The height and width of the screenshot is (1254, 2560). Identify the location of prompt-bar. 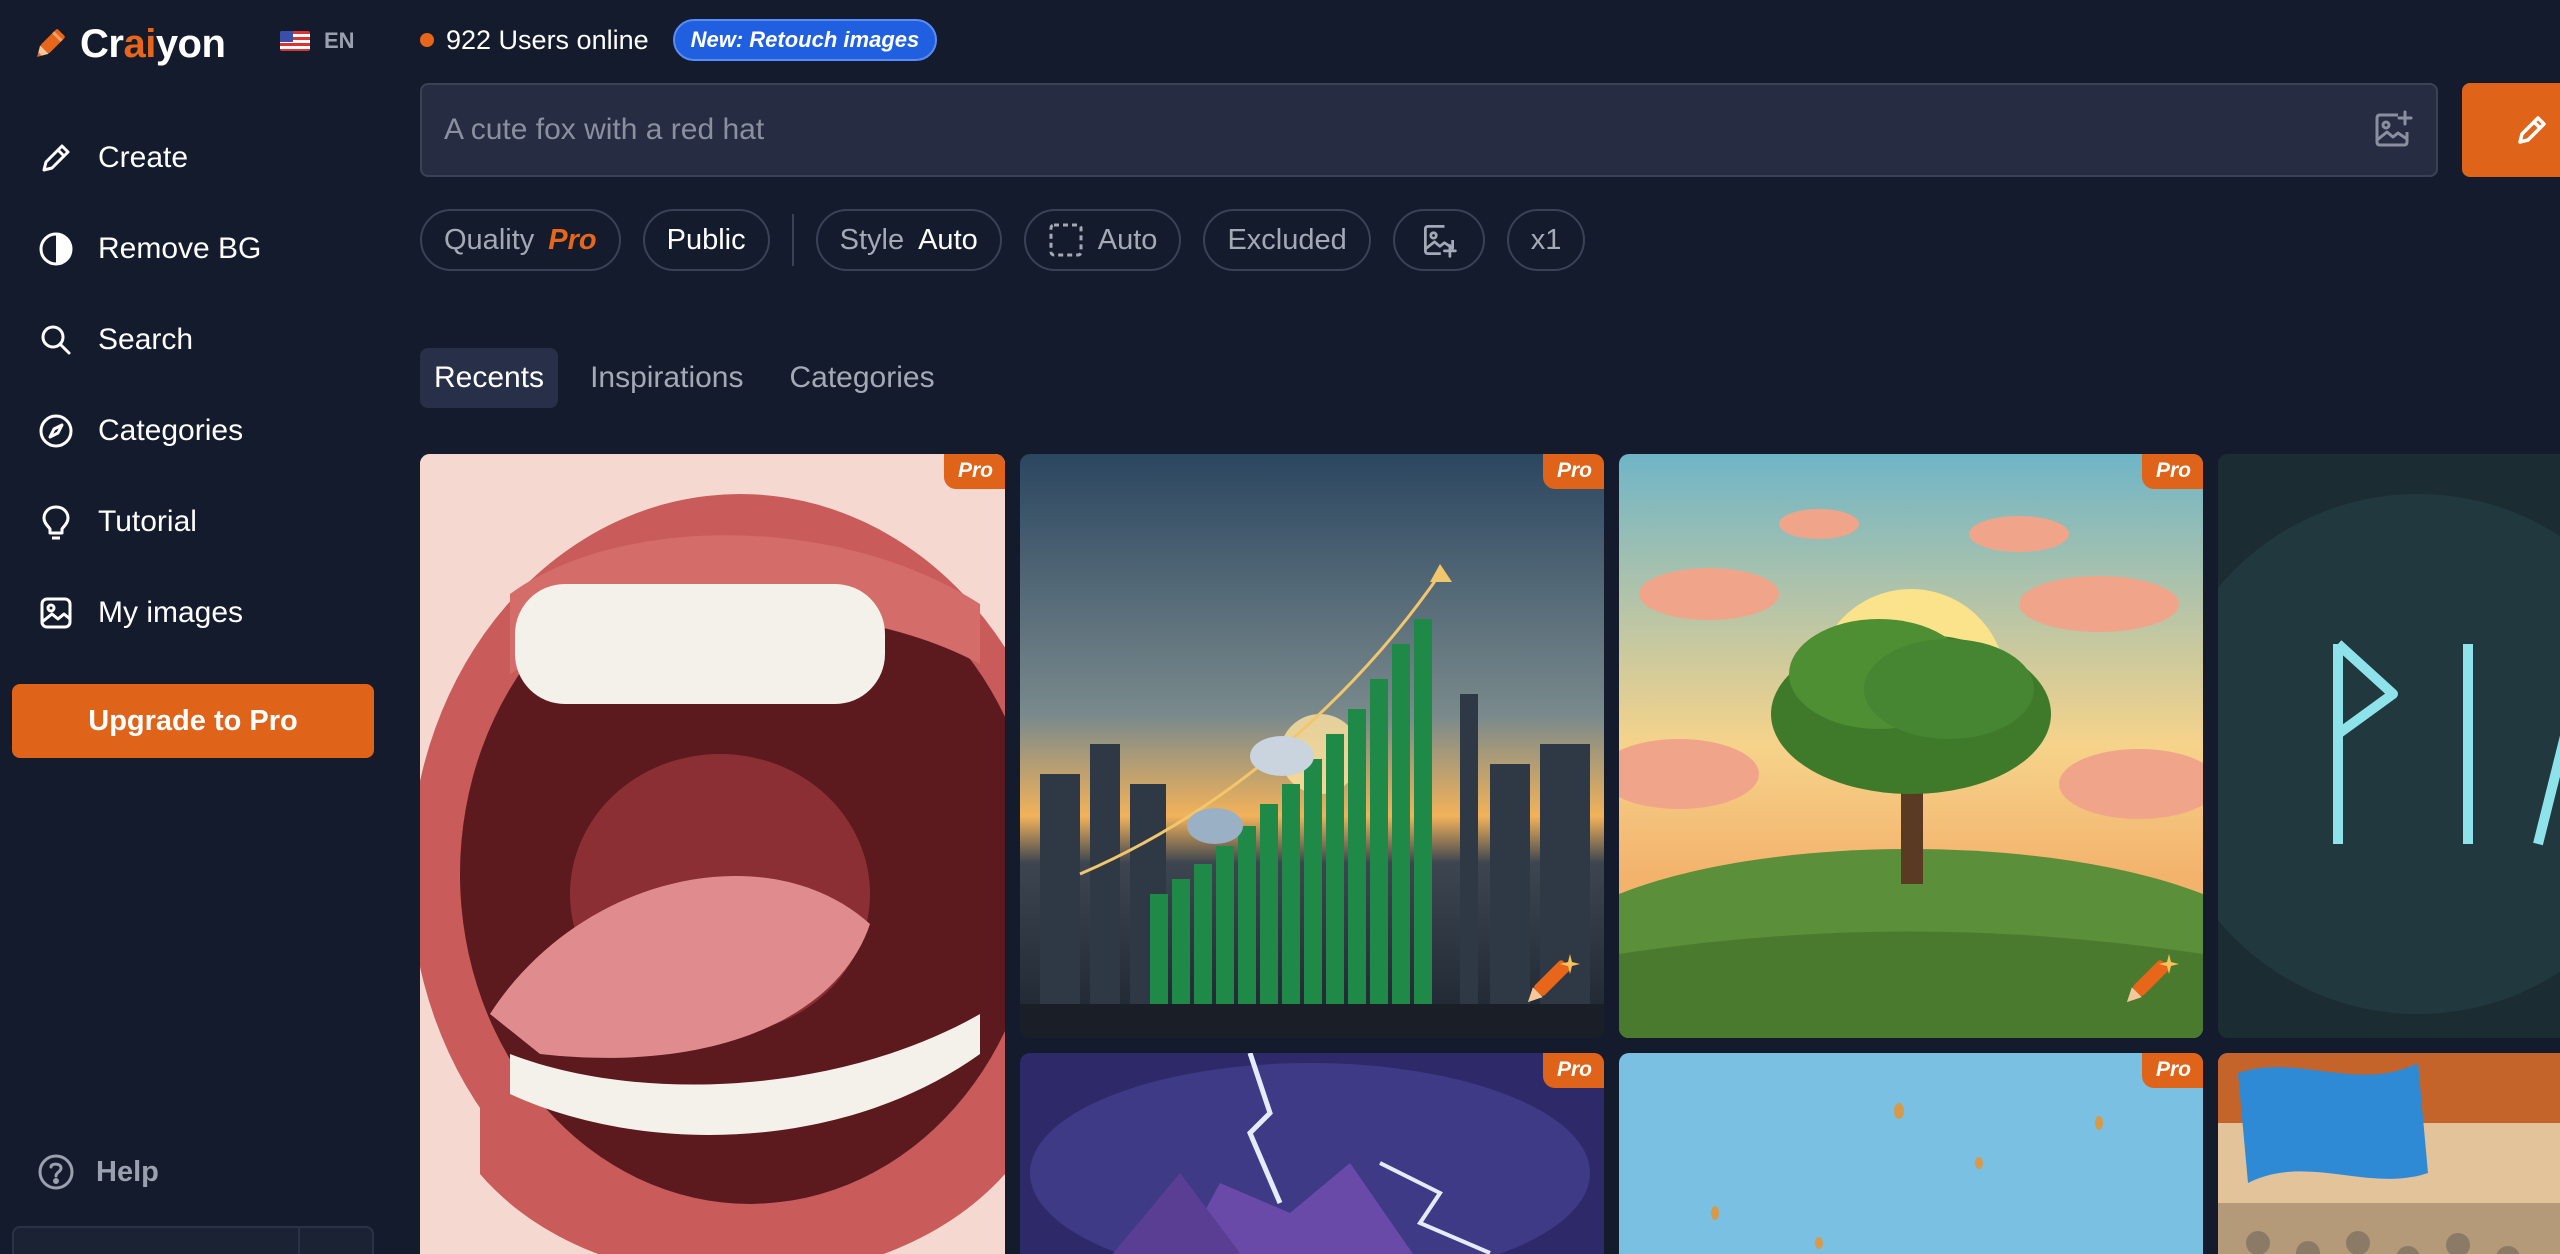
(1429, 130).